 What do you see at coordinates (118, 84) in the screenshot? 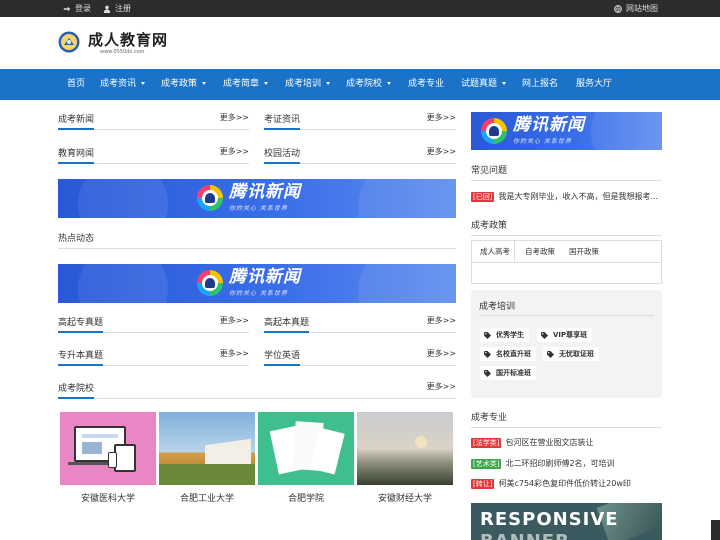
I see `nav-label: 成考资讯` at bounding box center [118, 84].